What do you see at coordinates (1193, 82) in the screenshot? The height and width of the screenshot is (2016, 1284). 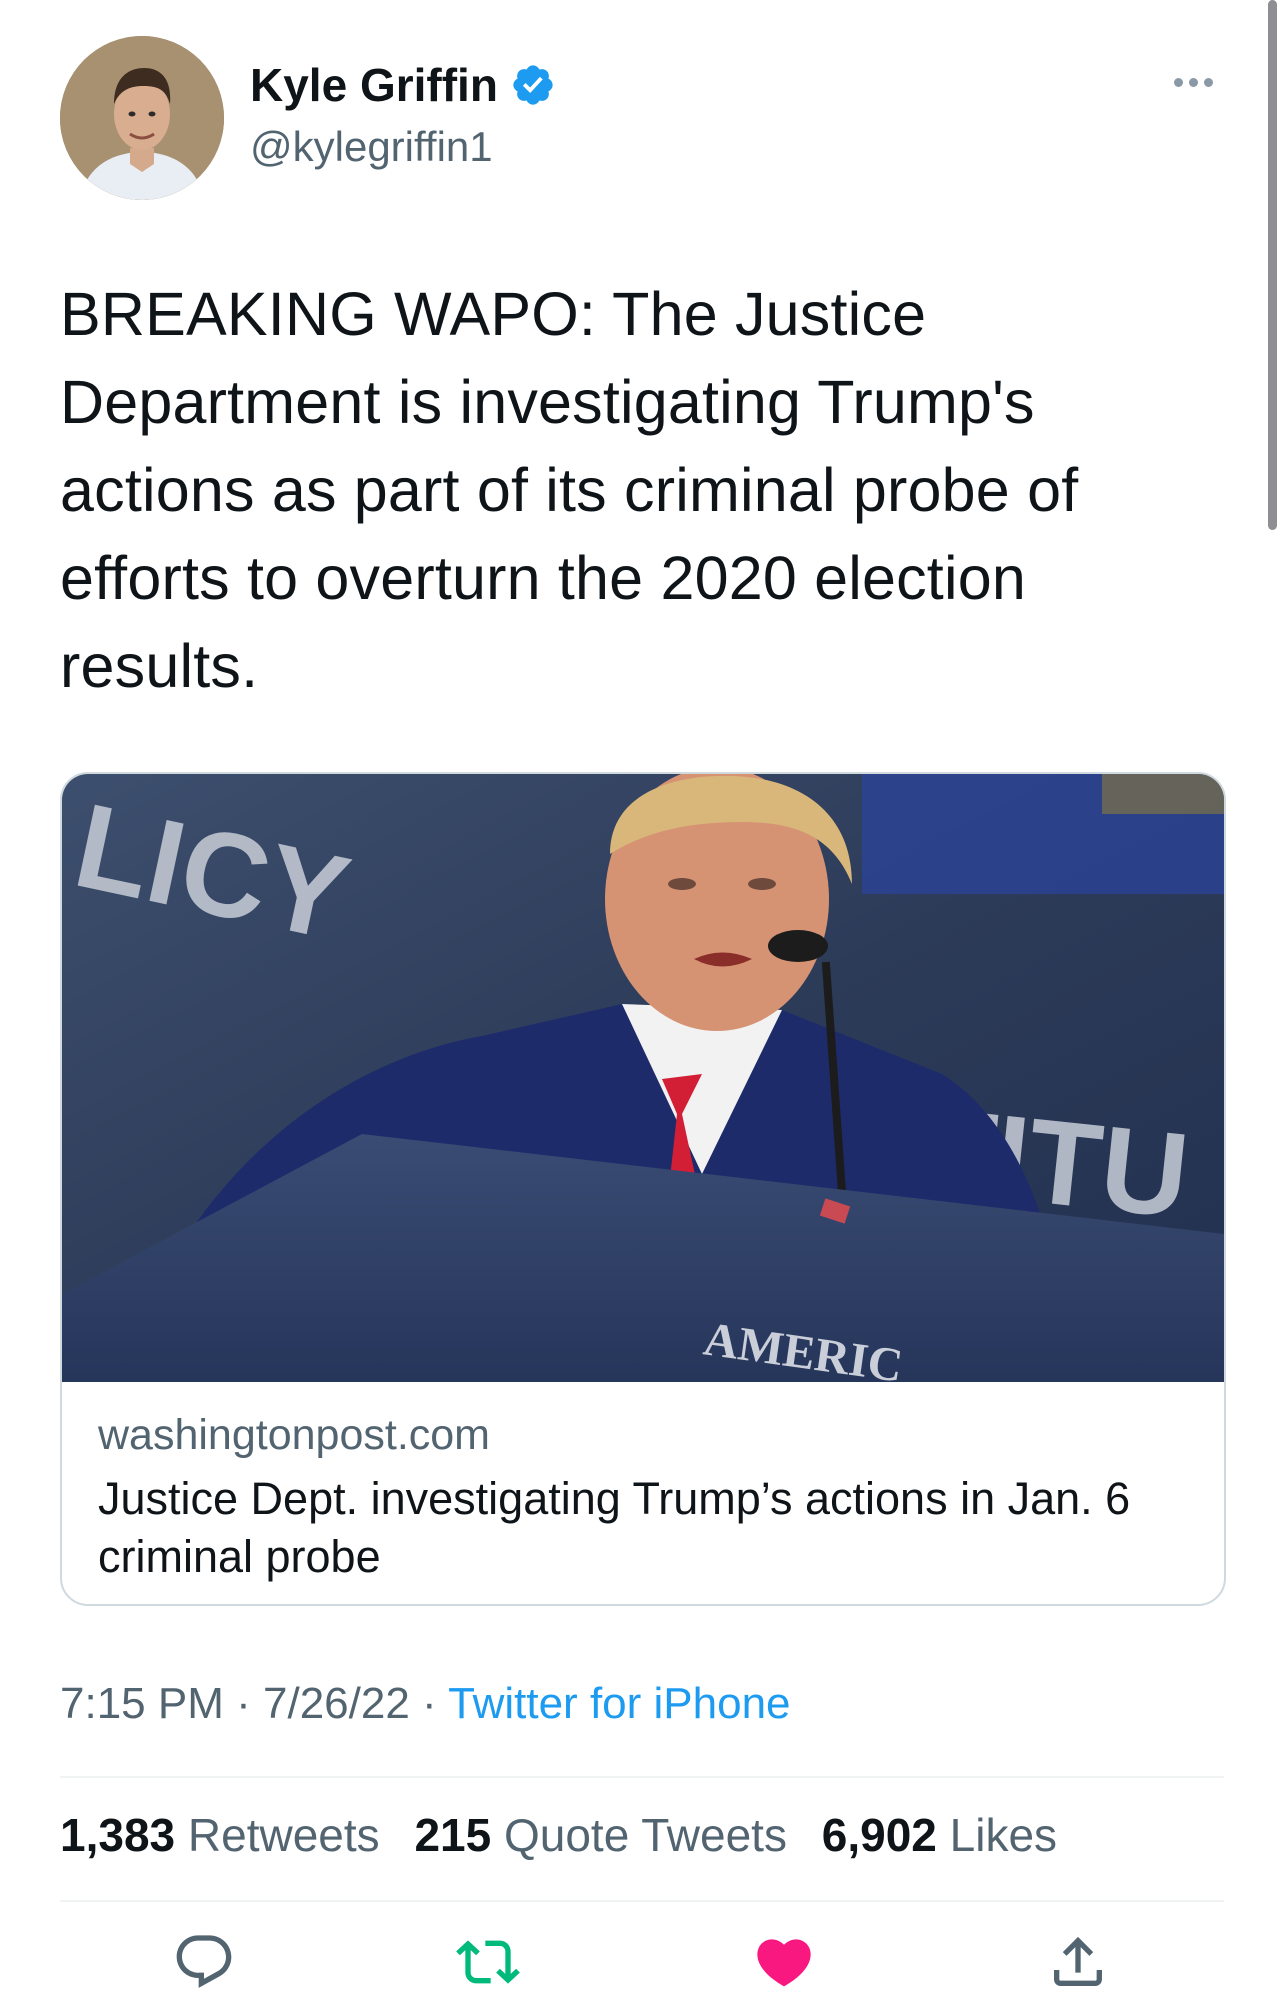 I see `more-options-icon` at bounding box center [1193, 82].